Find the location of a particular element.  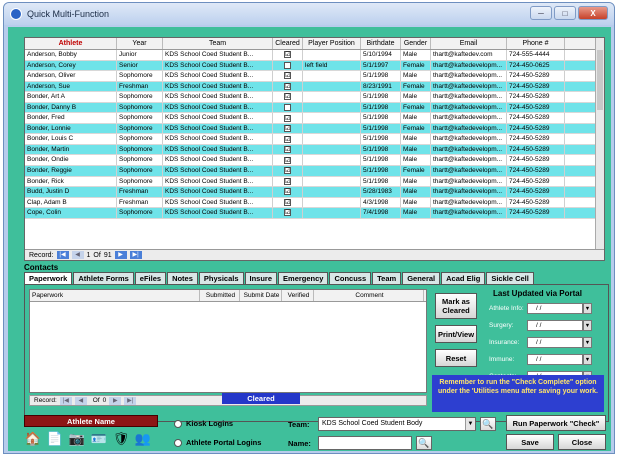

print-view-button: Print/View is located at coordinates (456, 334).